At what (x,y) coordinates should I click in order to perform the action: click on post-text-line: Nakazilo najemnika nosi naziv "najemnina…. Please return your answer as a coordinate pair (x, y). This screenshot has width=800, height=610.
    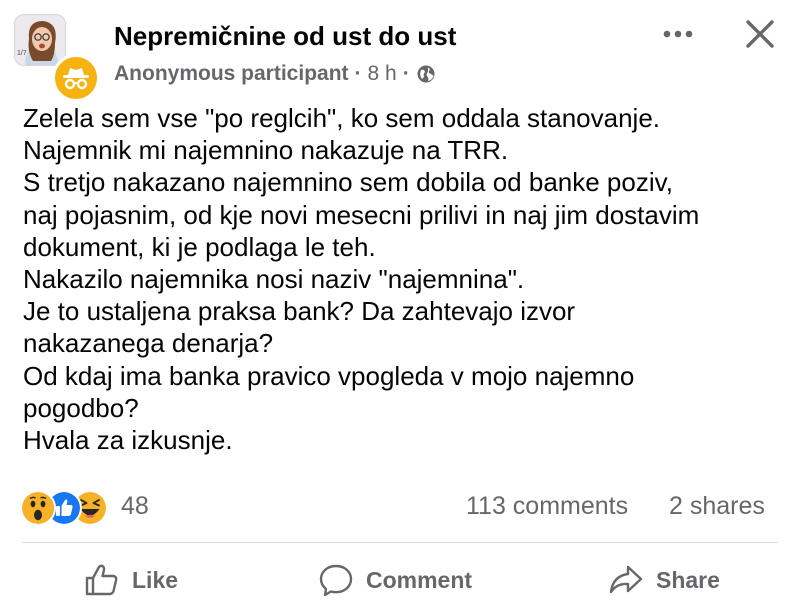
    Looking at the image, I should click on (274, 279).